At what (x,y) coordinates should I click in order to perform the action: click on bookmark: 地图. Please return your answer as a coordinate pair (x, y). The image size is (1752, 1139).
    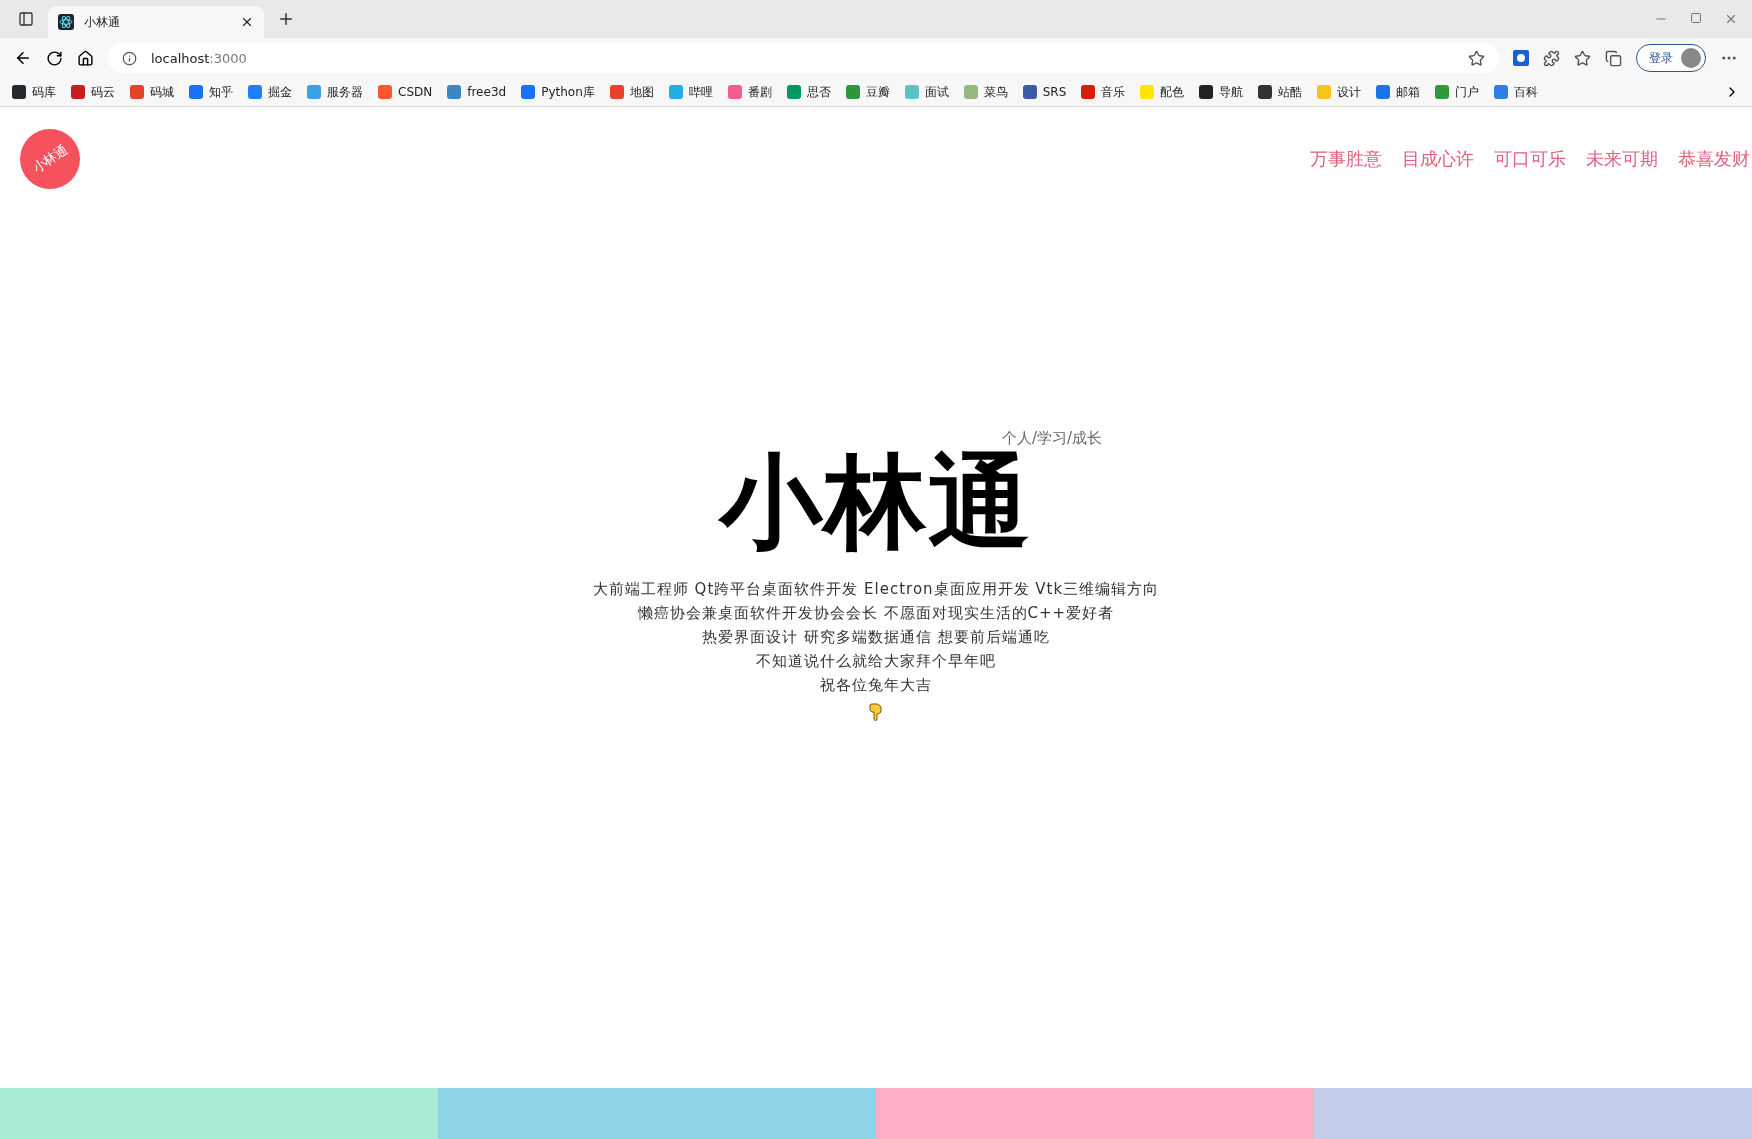
    Looking at the image, I should click on (631, 92).